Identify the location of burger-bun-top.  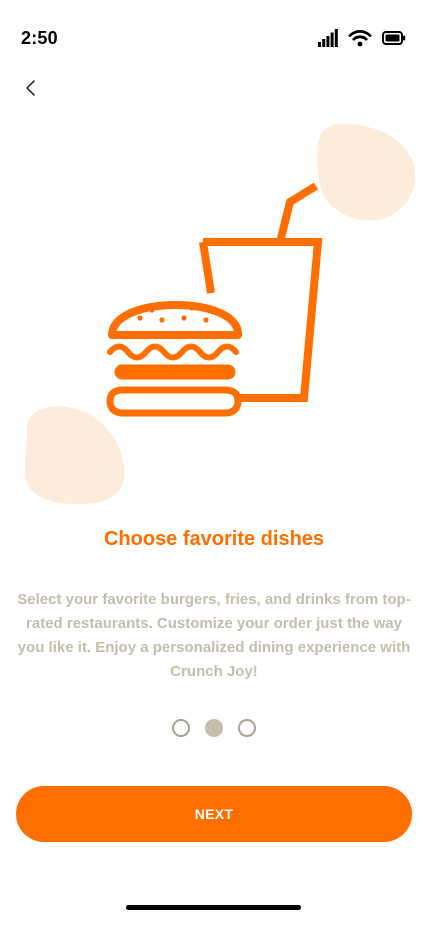
(175, 320).